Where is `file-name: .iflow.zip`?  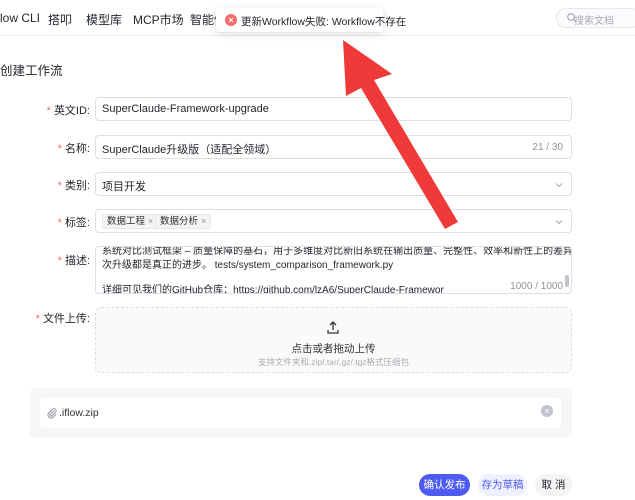 file-name: .iflow.zip is located at coordinates (79, 413).